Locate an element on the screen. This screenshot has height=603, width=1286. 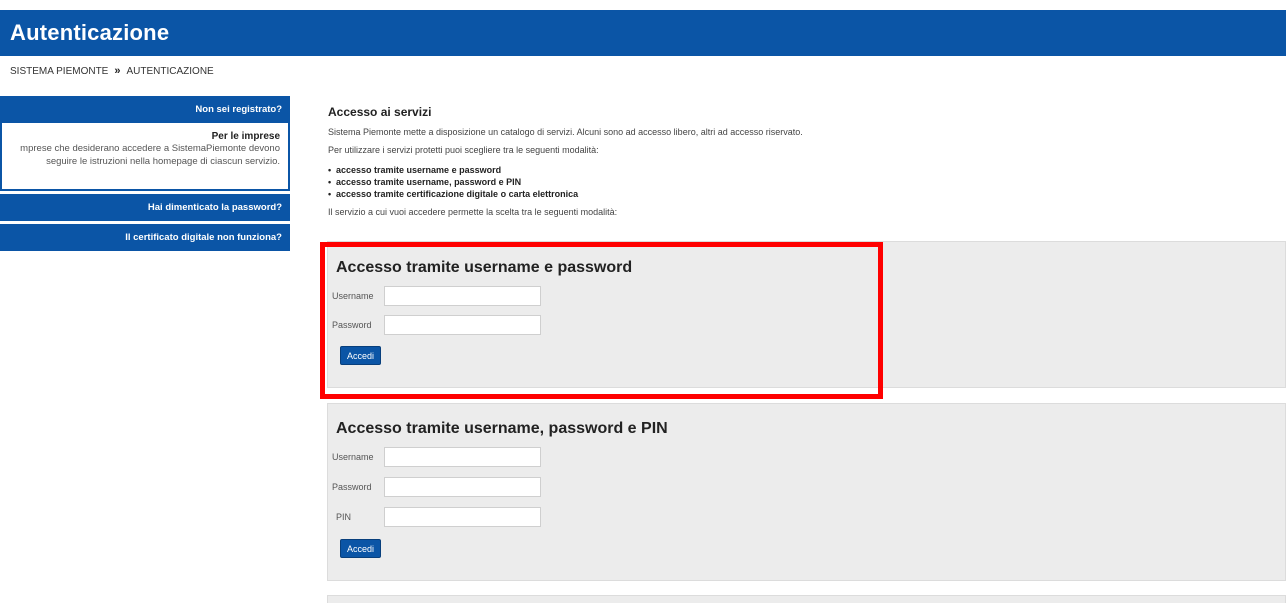
forgot-password-link: Hai dimenticato la password? is located at coordinates (145, 207).